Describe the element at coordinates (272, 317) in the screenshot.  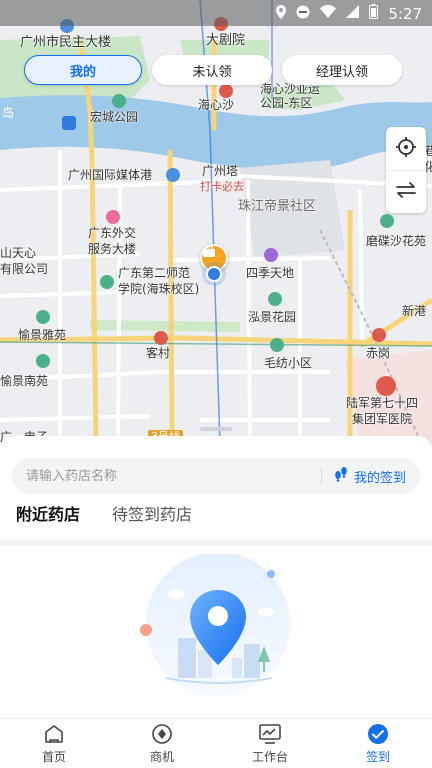
I see `map-label: 泓景花园` at that location.